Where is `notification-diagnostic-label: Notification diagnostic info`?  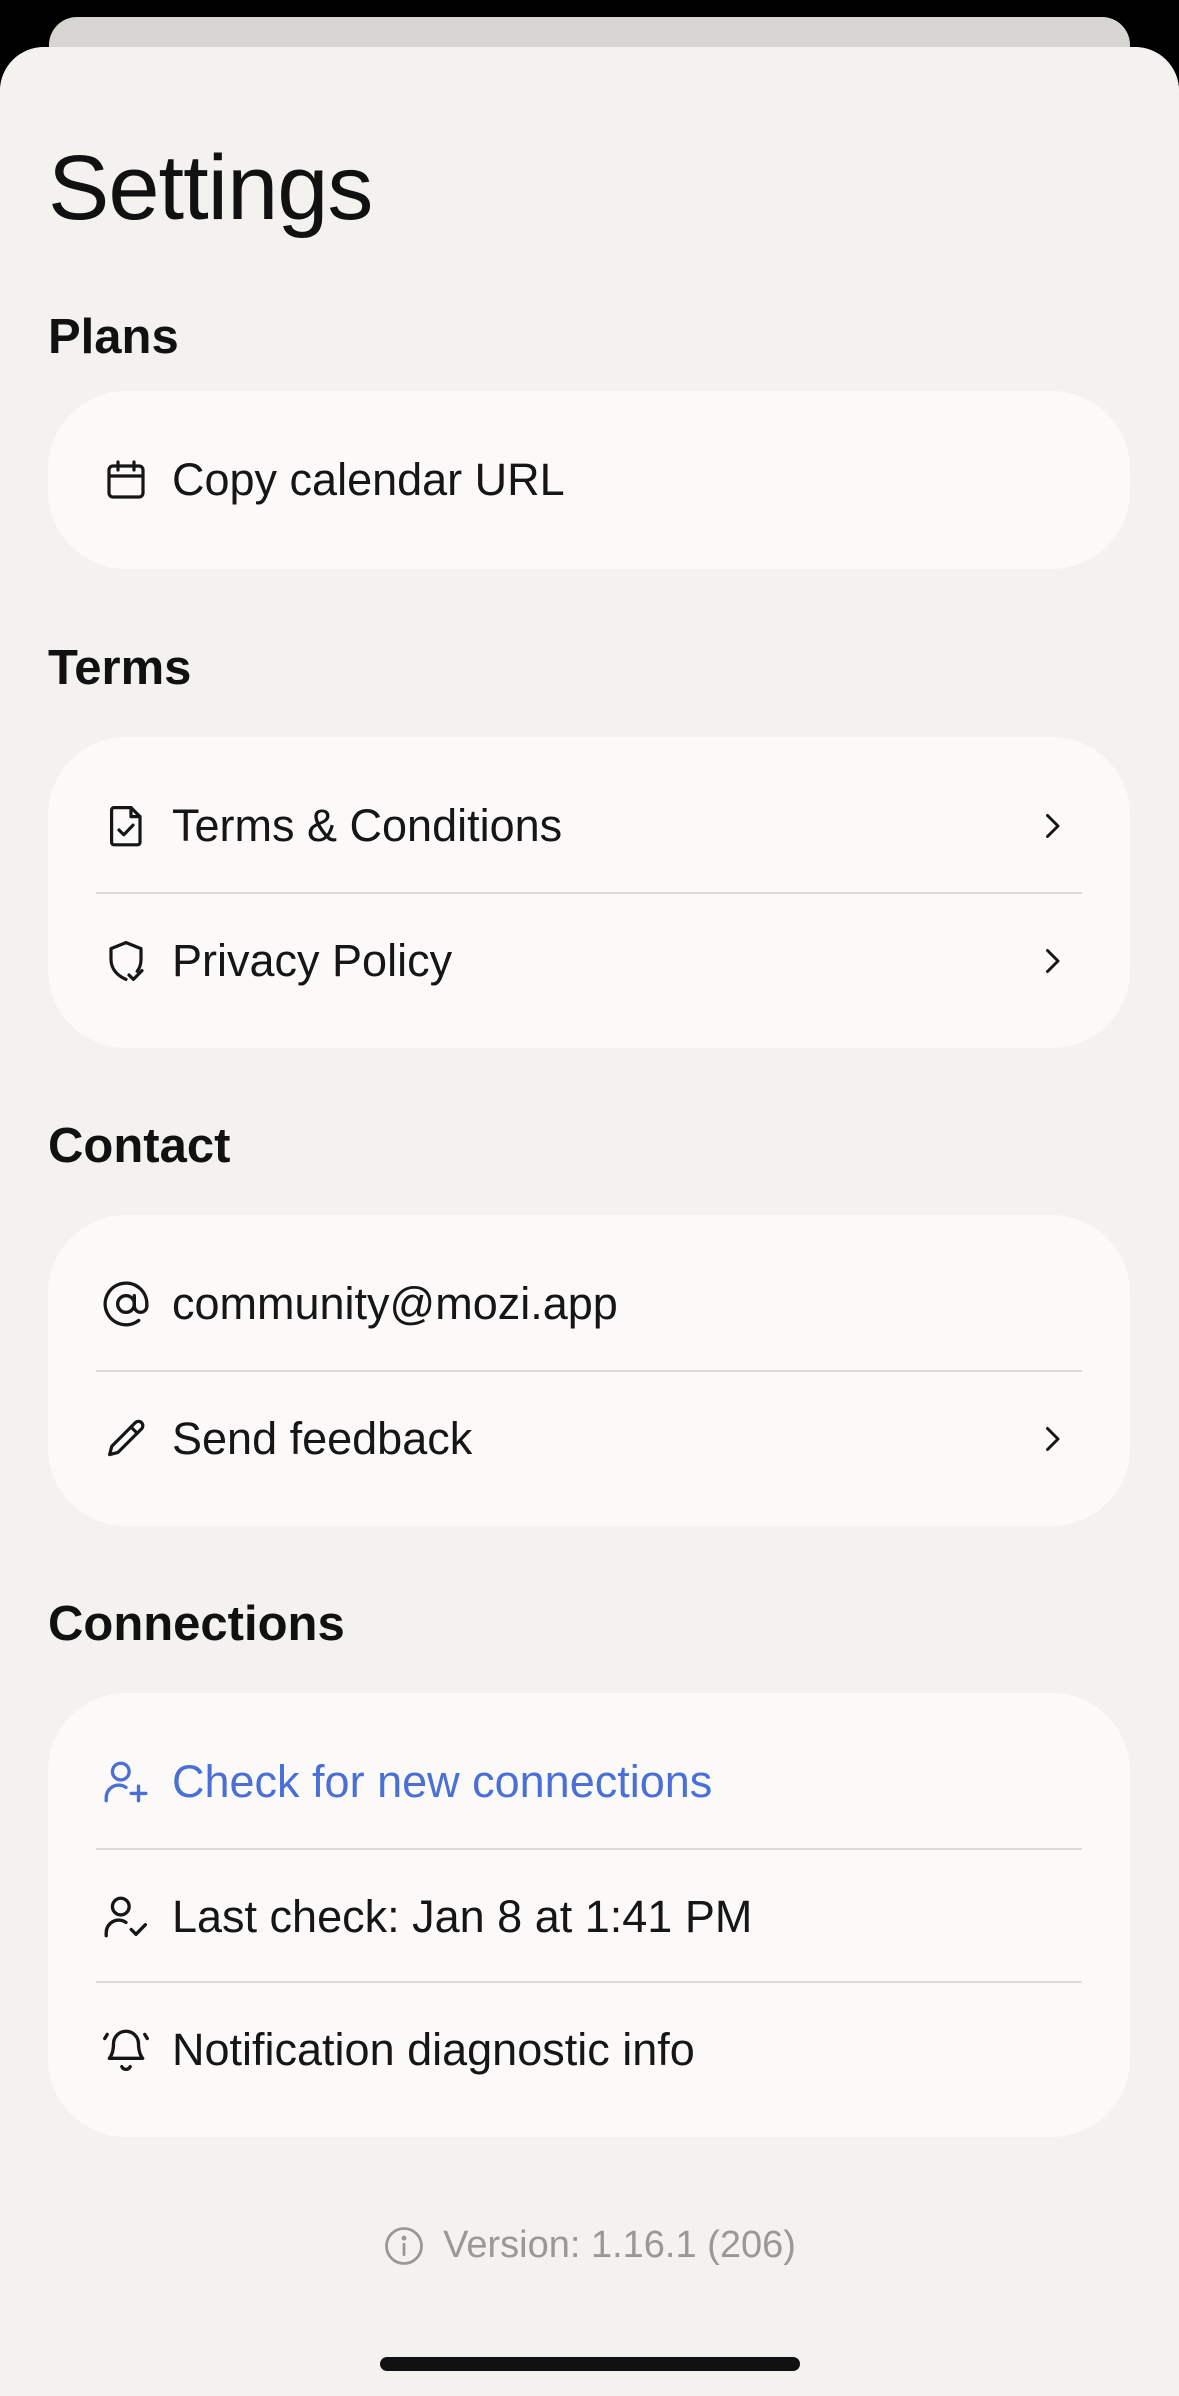
notification-diagnostic-label: Notification diagnostic info is located at coordinates (433, 2049).